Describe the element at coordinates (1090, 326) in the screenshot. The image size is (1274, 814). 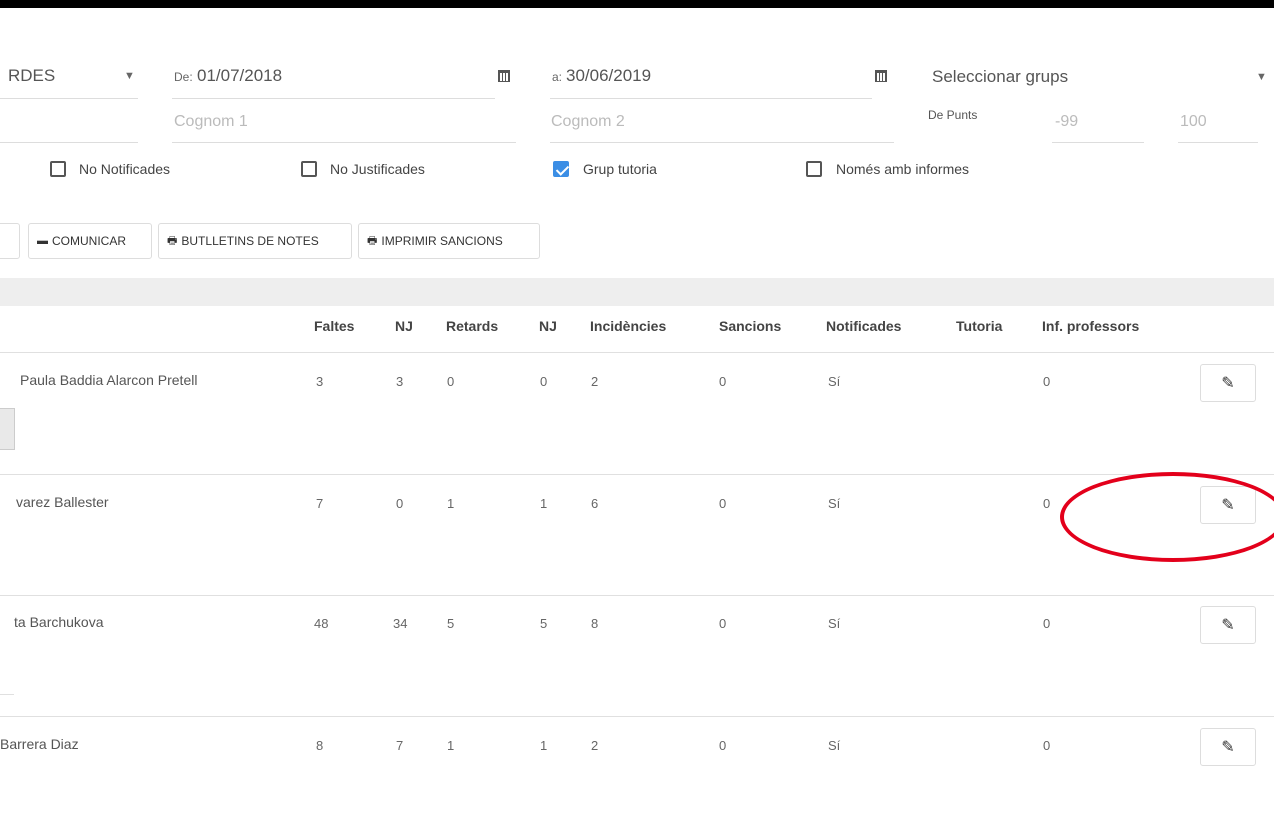
I see `header-inf-professors: Inf. professors` at that location.